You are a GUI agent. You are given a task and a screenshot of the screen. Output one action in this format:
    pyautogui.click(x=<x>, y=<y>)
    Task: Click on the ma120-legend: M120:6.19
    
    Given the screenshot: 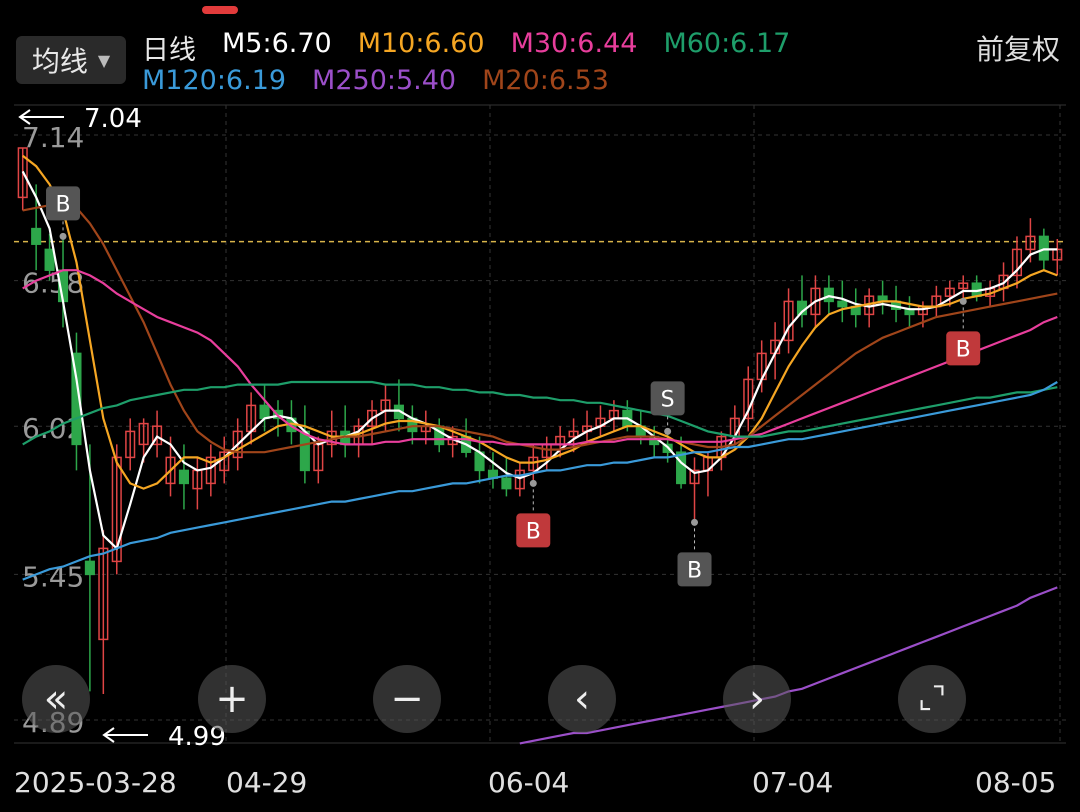 What is the action you would take?
    pyautogui.click(x=214, y=80)
    